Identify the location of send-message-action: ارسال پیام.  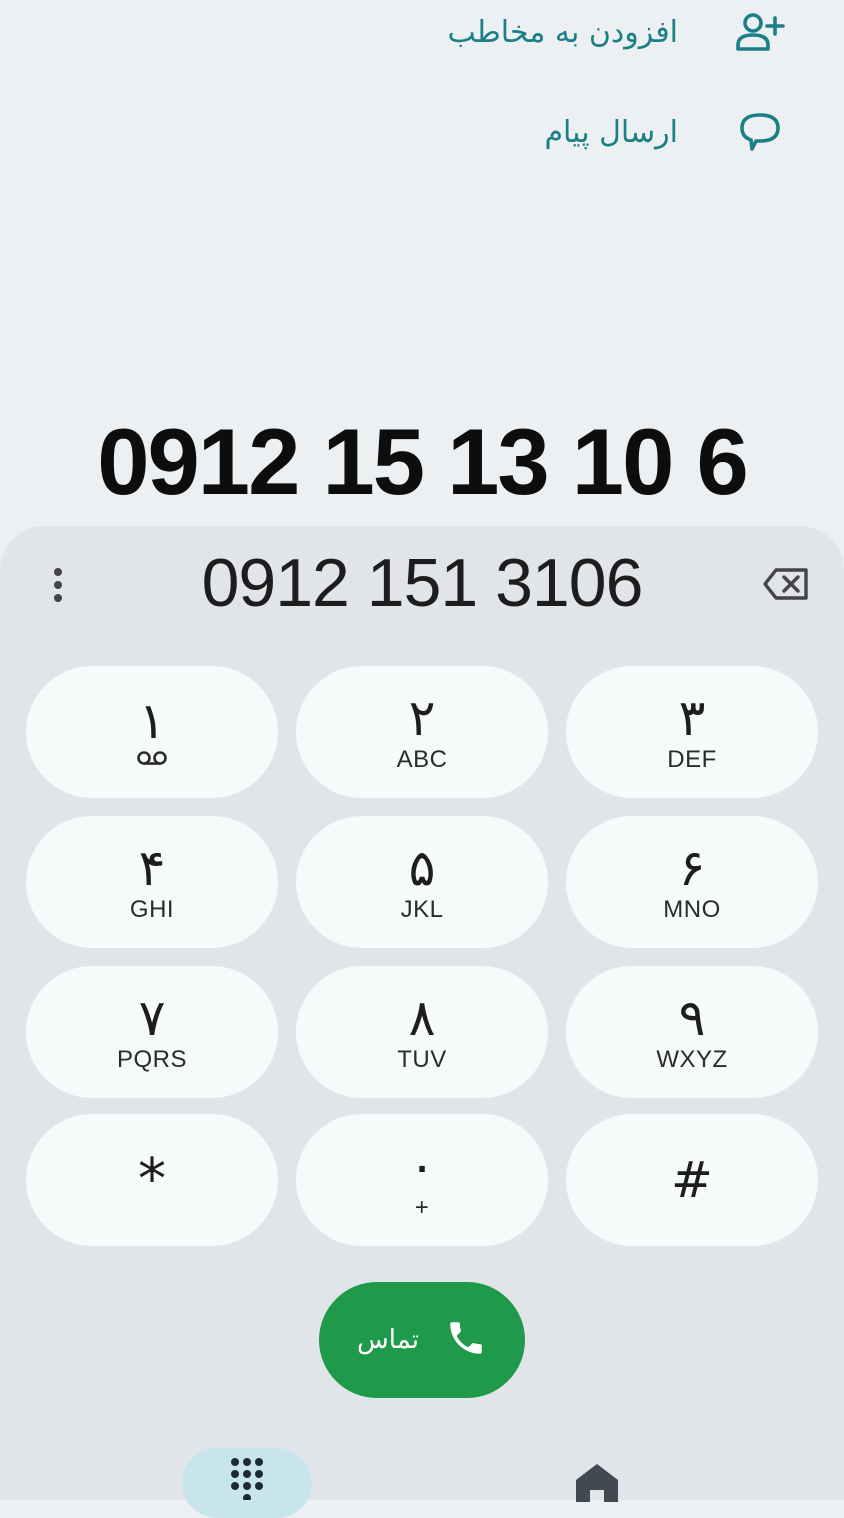
(665, 132).